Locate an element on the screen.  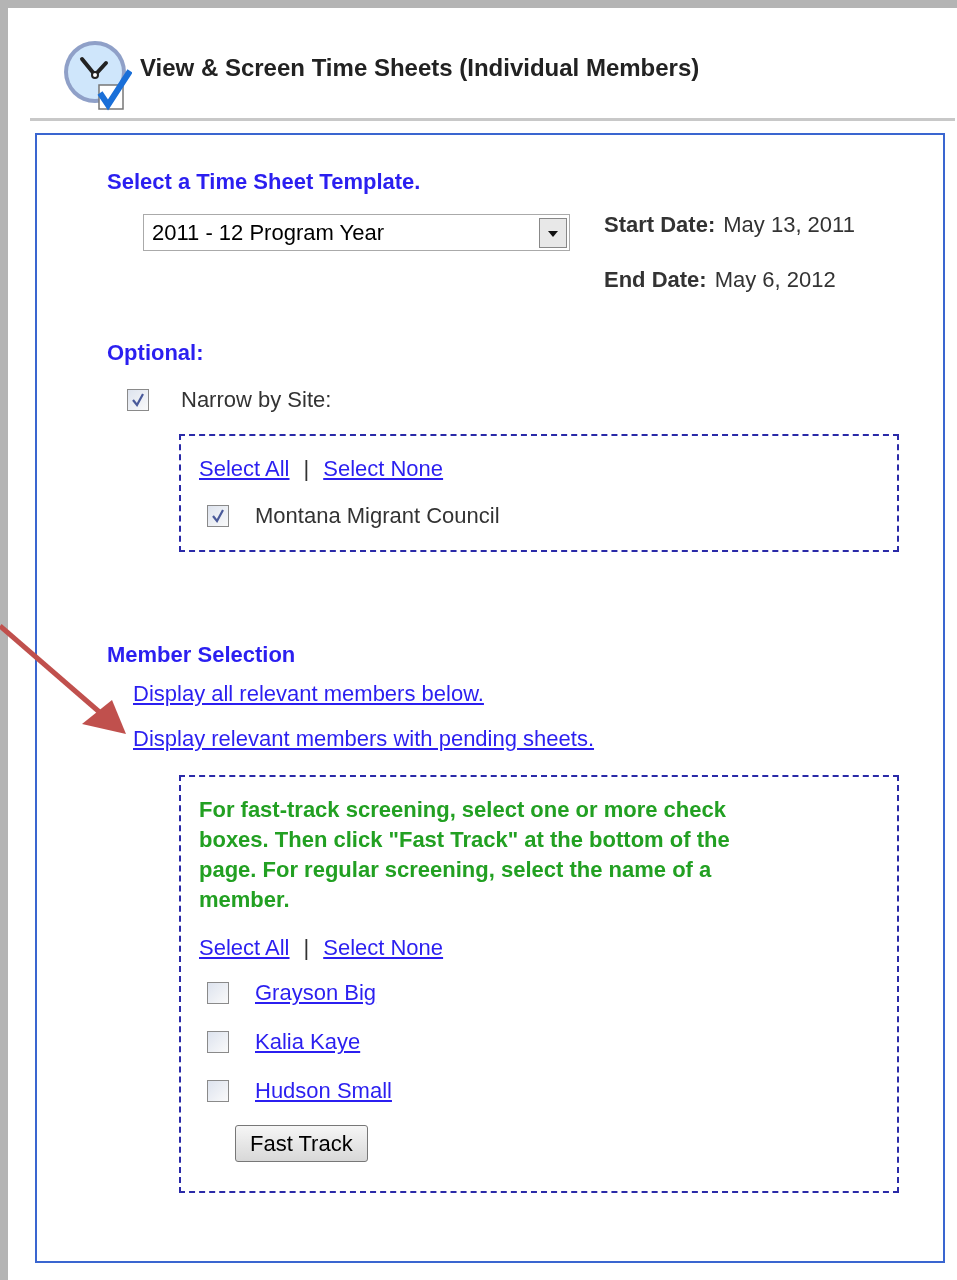
section-heading: Optional: is located at coordinates (156, 353).